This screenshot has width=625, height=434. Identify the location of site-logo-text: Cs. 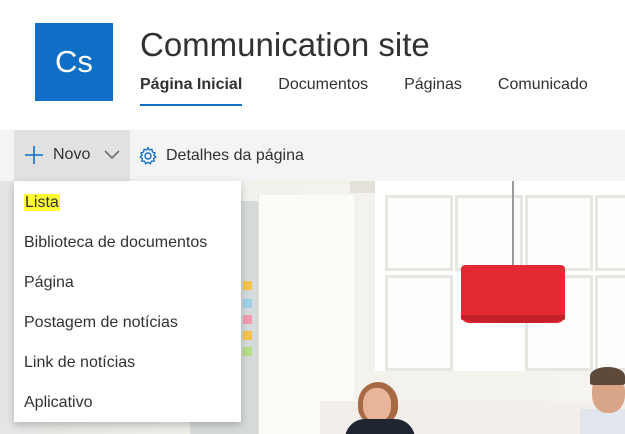
(74, 61).